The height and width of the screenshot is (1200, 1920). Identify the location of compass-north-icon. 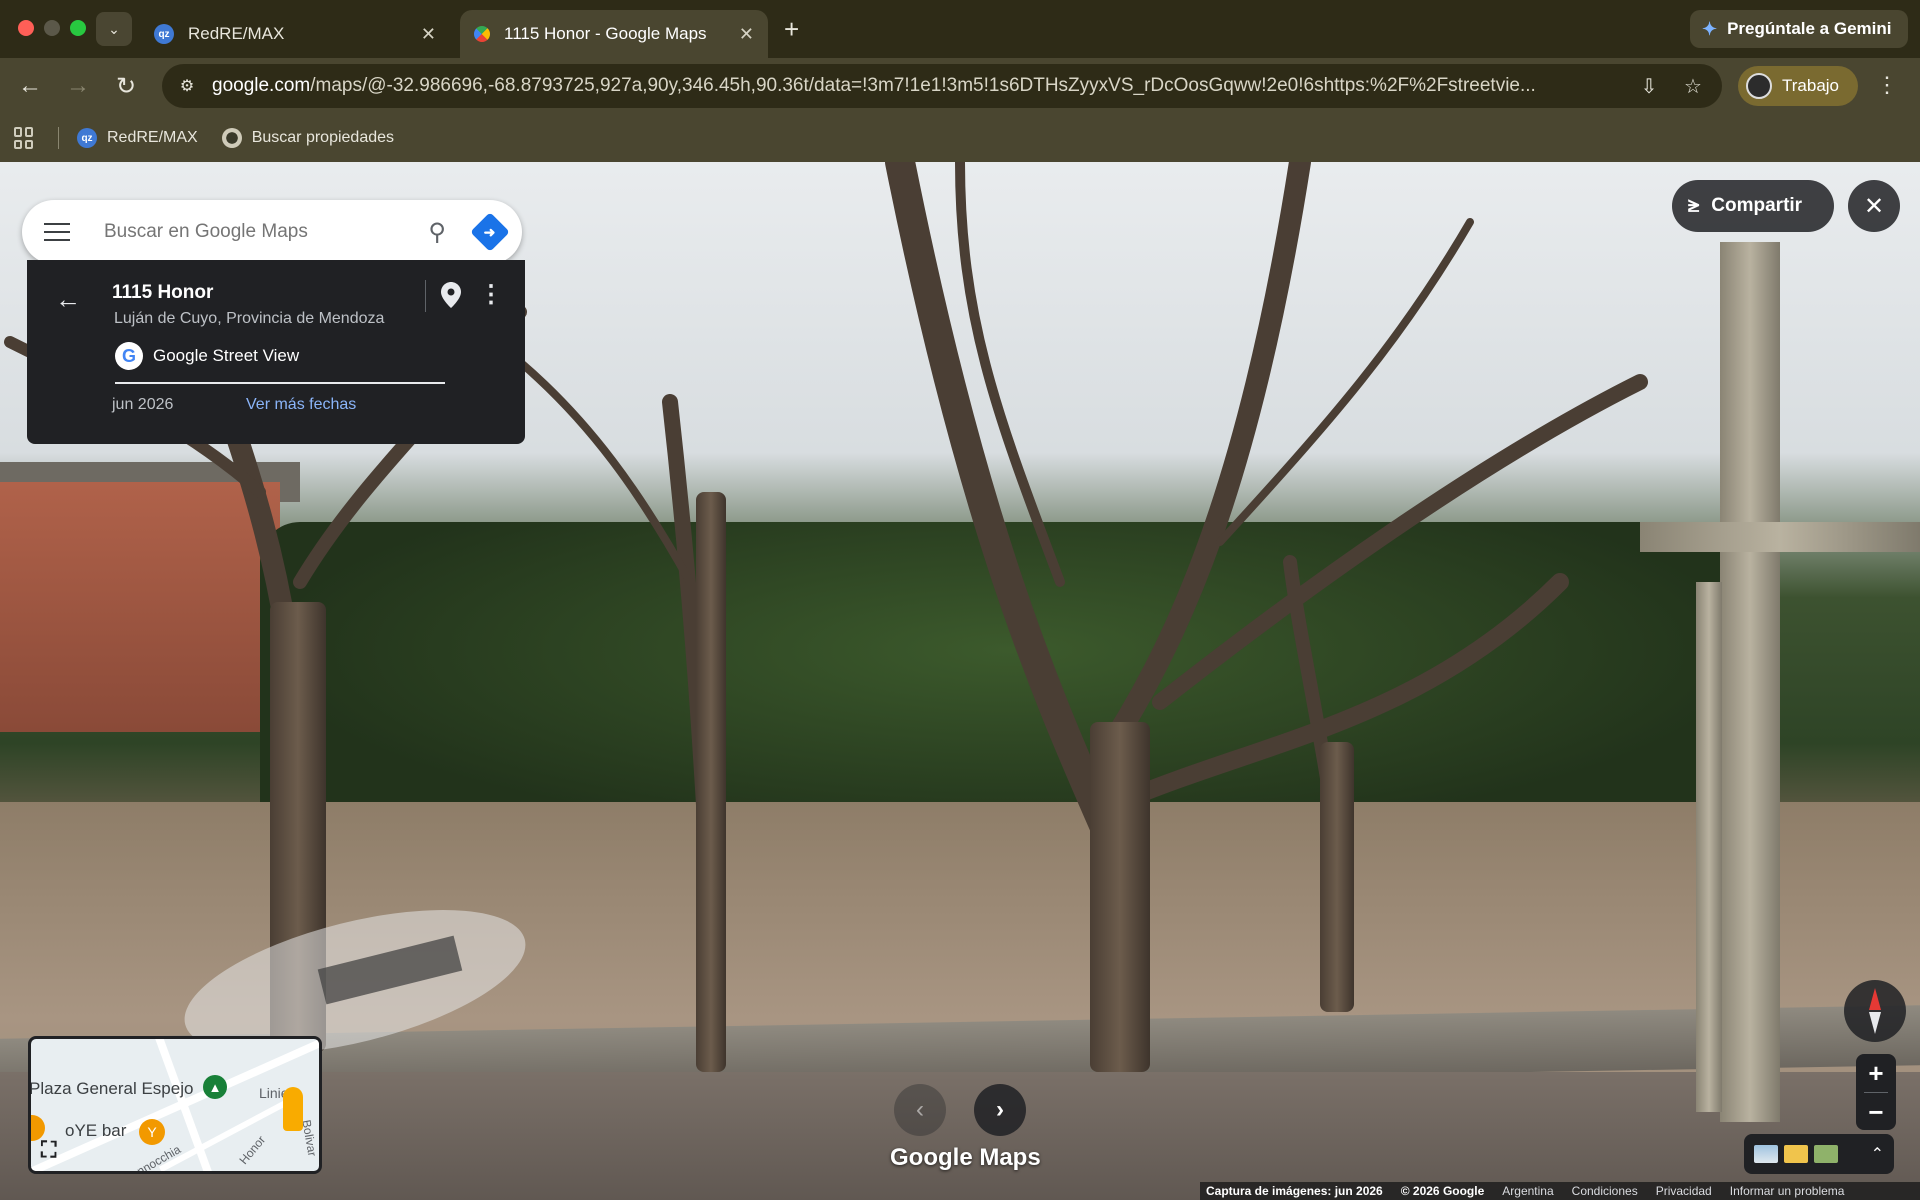
(1875, 999).